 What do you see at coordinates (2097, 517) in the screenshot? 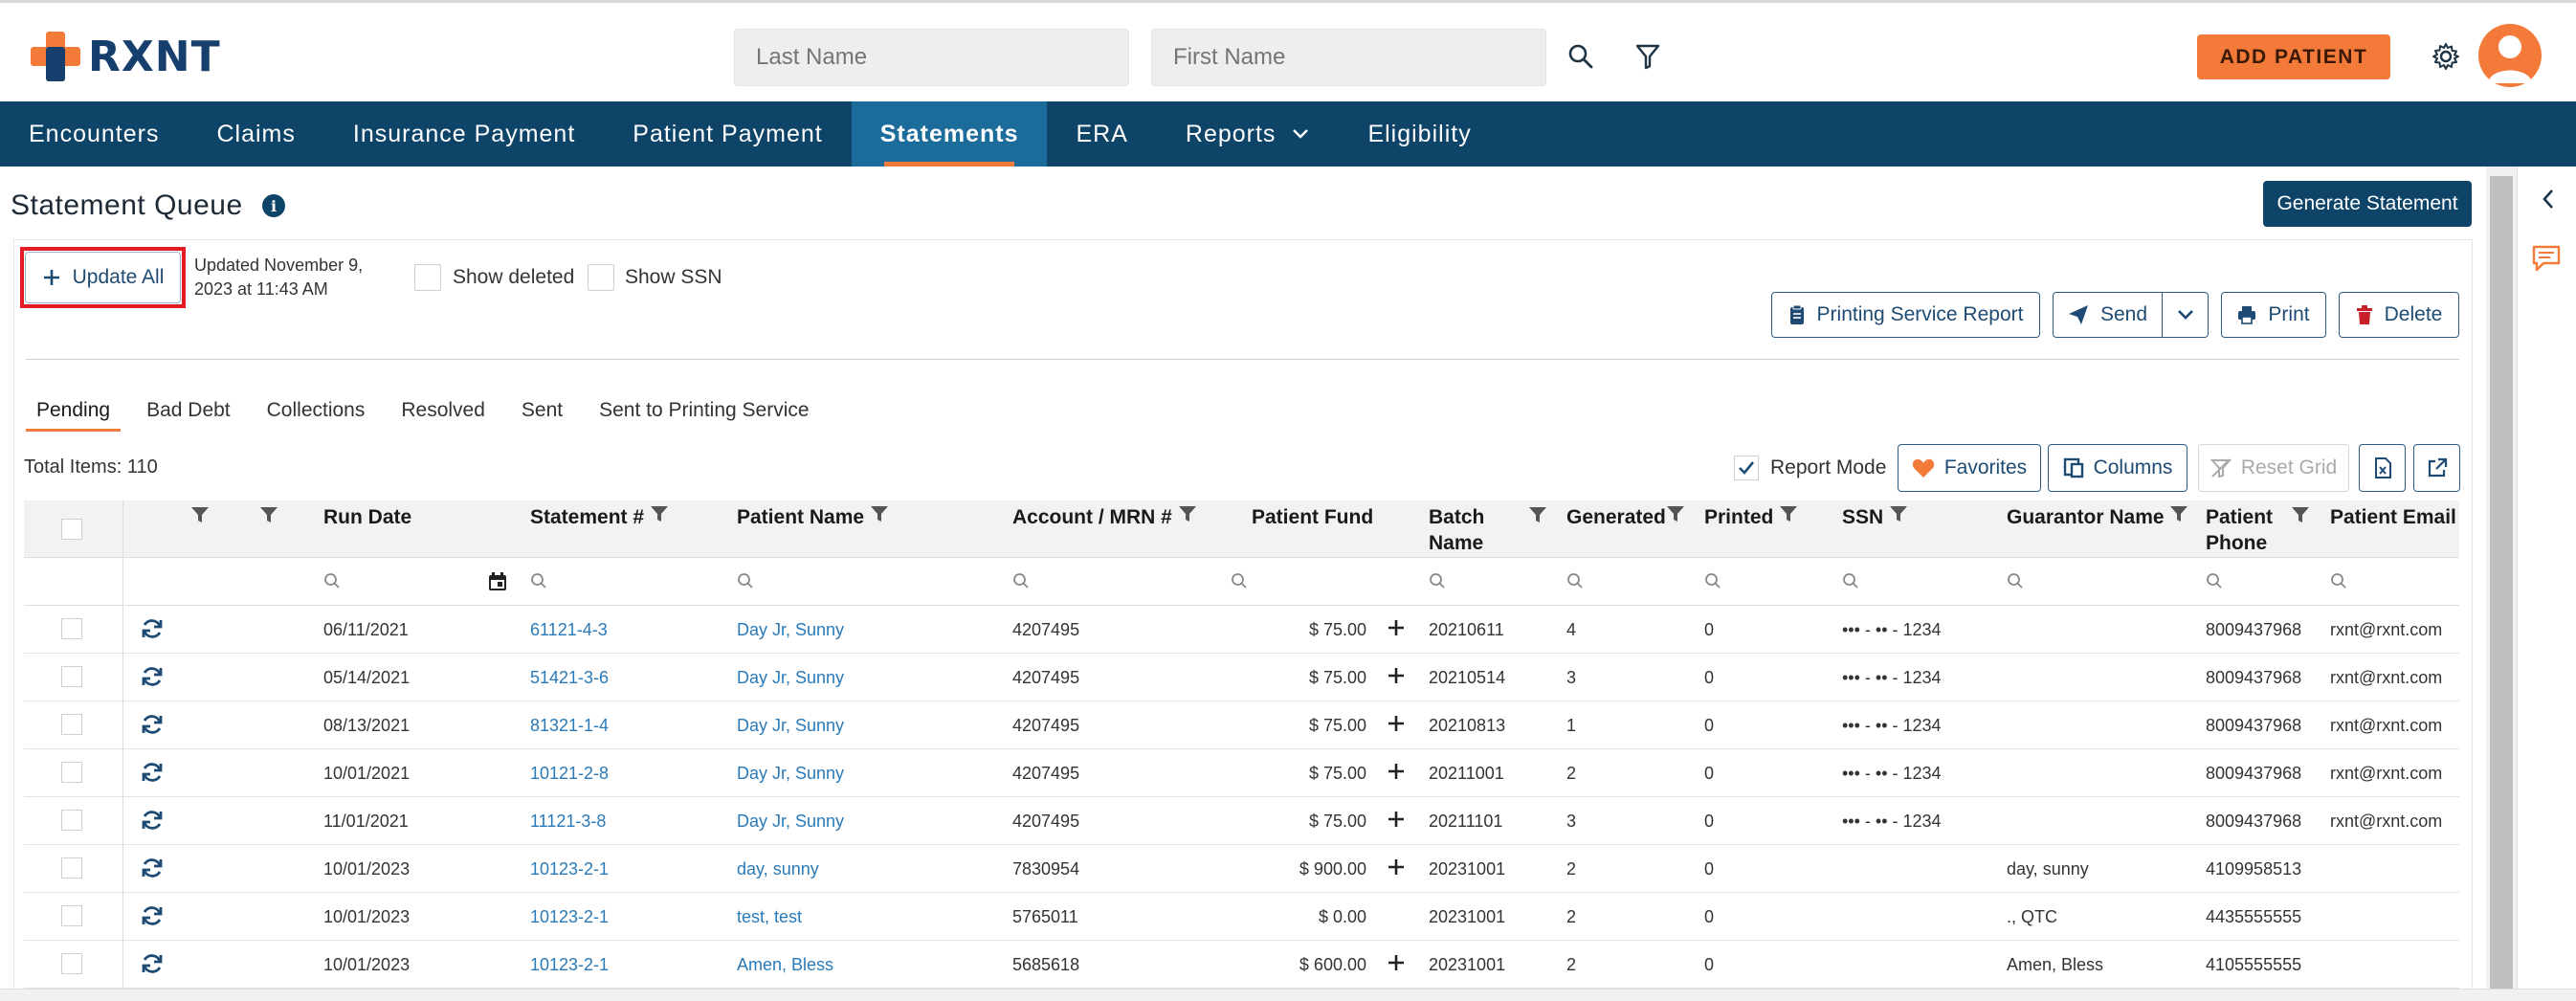
I see `header-guarantor-name: Guarantor Name` at bounding box center [2097, 517].